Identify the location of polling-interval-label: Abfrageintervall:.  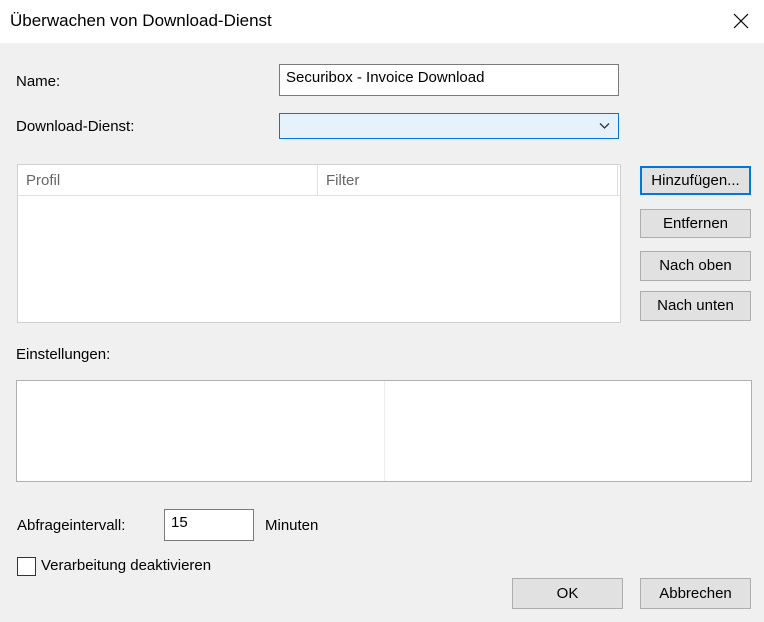
(71, 525).